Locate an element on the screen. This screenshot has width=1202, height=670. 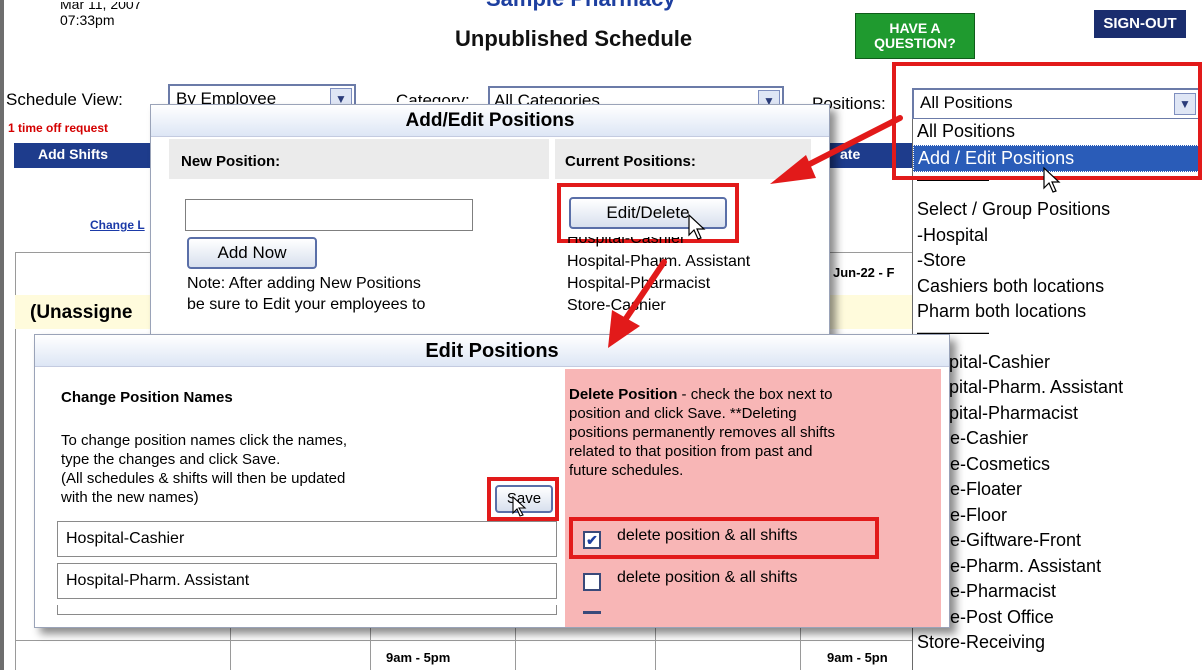
arrow-to-edit-dialog is located at coordinates (637, 303).